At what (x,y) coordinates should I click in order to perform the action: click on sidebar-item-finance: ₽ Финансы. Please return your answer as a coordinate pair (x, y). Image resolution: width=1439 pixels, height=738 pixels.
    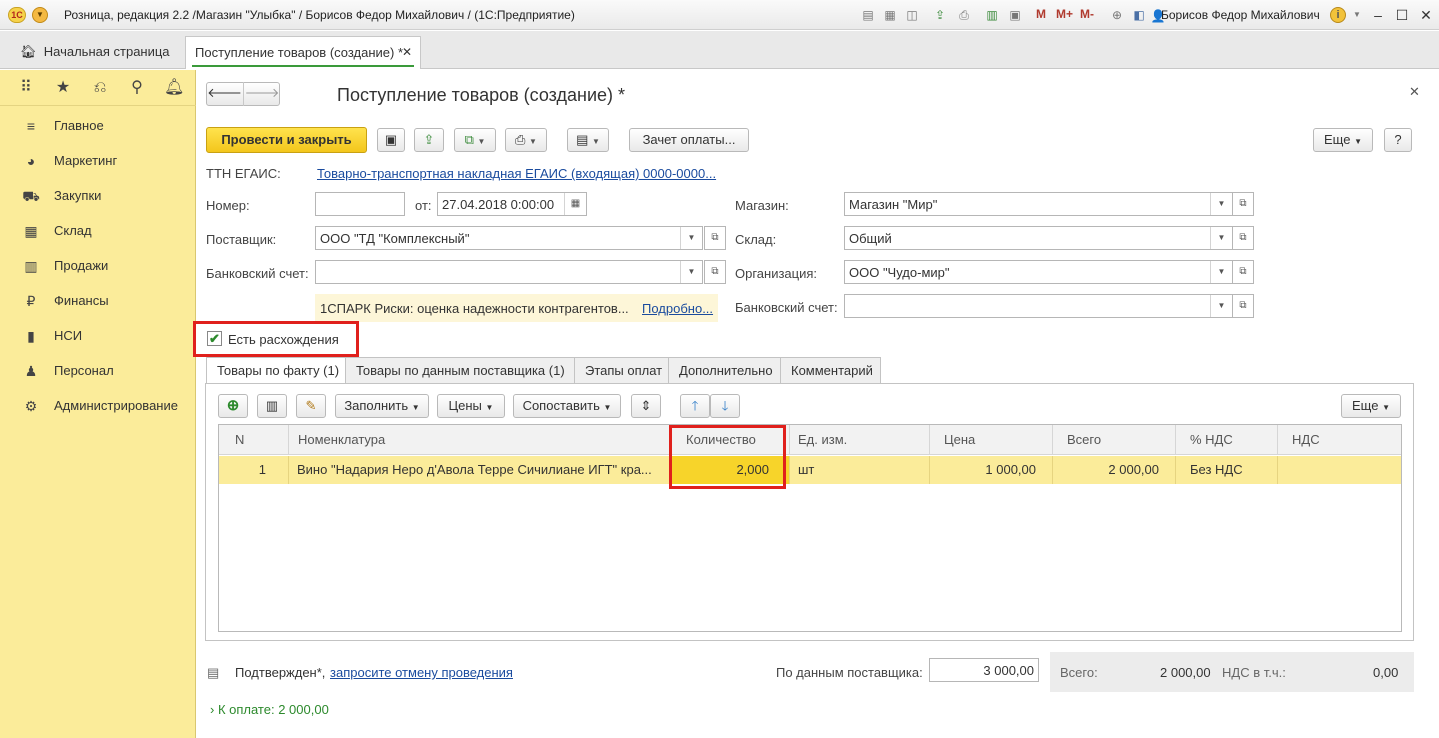
    Looking at the image, I should click on (98, 301).